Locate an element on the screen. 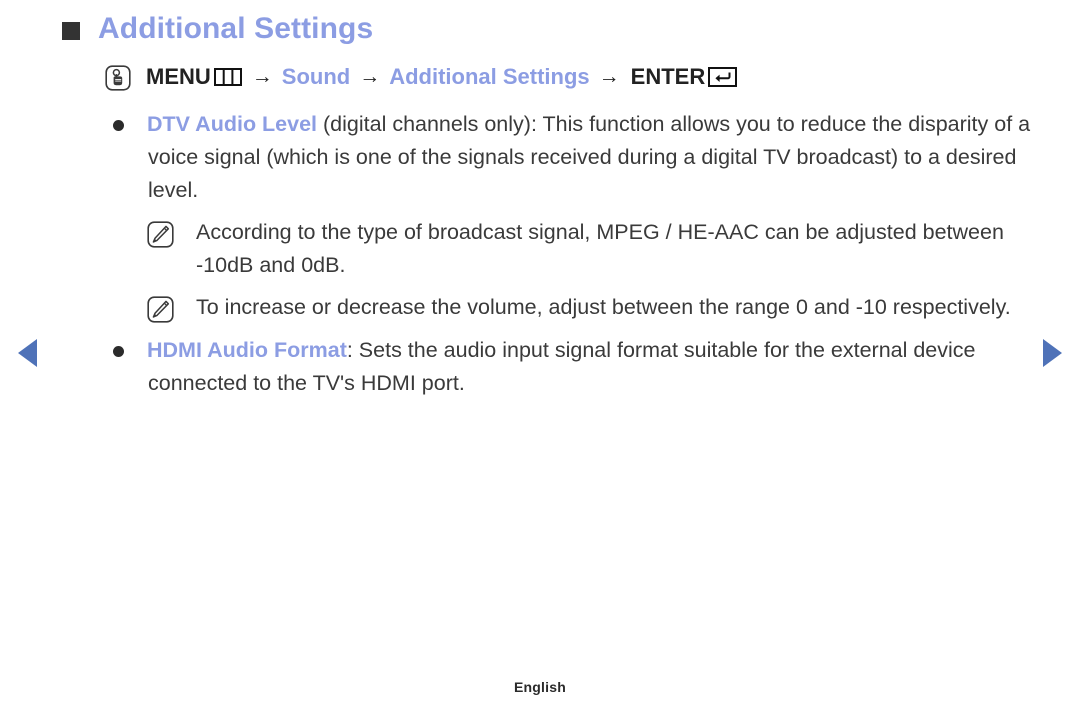 The image size is (1080, 705). footer-language-label: English is located at coordinates (540, 687).